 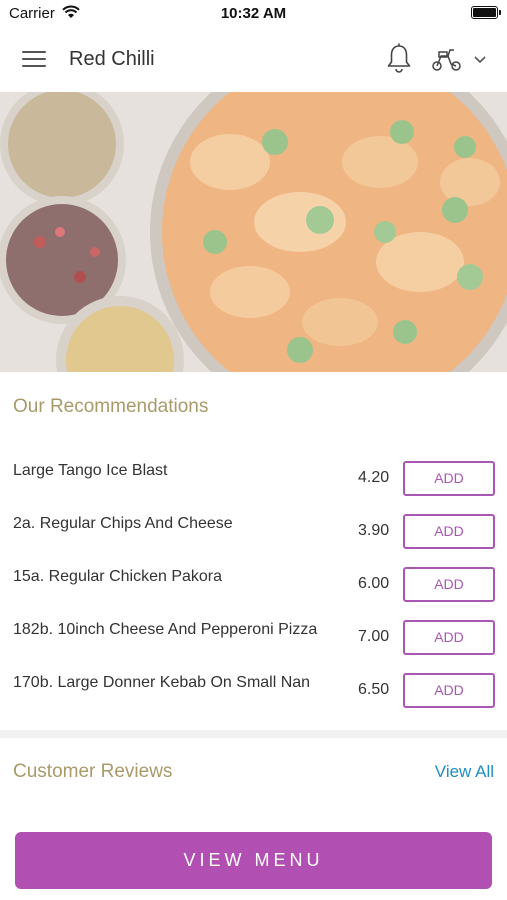 What do you see at coordinates (123, 523) in the screenshot?
I see `item-name: 2a. Regular Chips And Cheese` at bounding box center [123, 523].